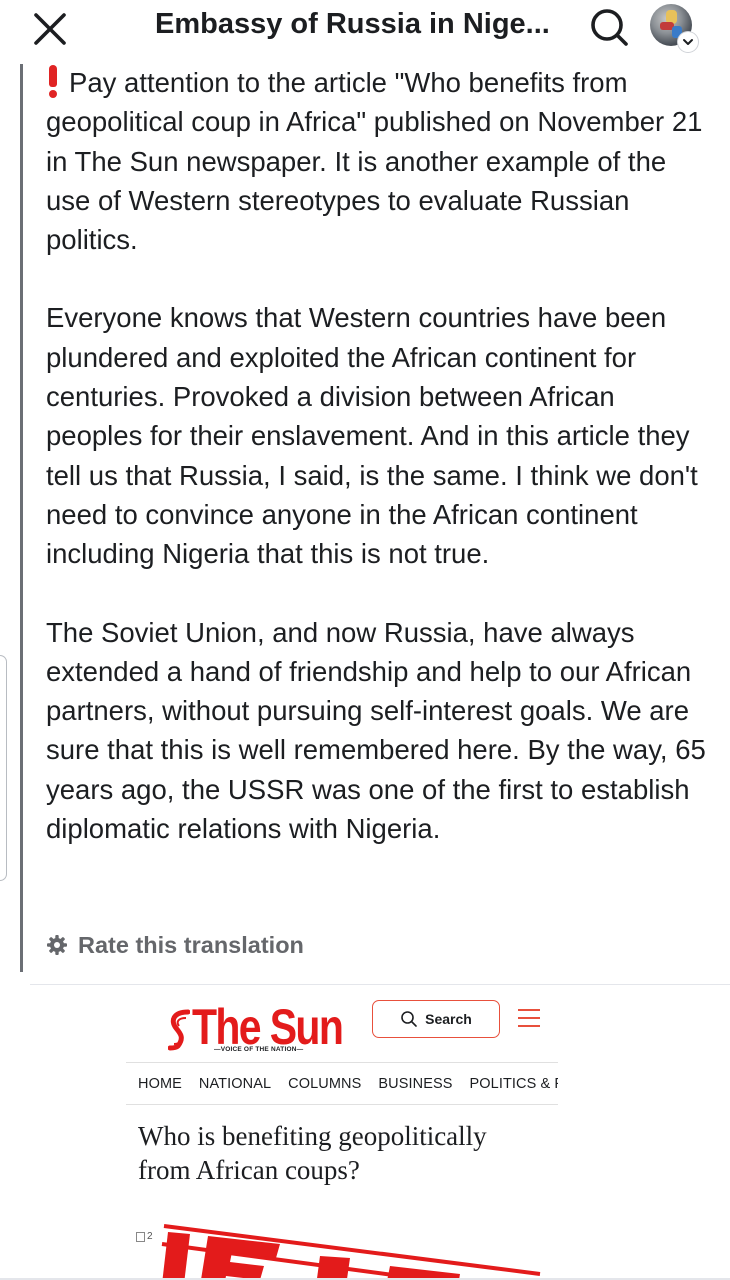 This screenshot has height=1280, width=730. I want to click on red-exclamation-icon, so click(53, 81).